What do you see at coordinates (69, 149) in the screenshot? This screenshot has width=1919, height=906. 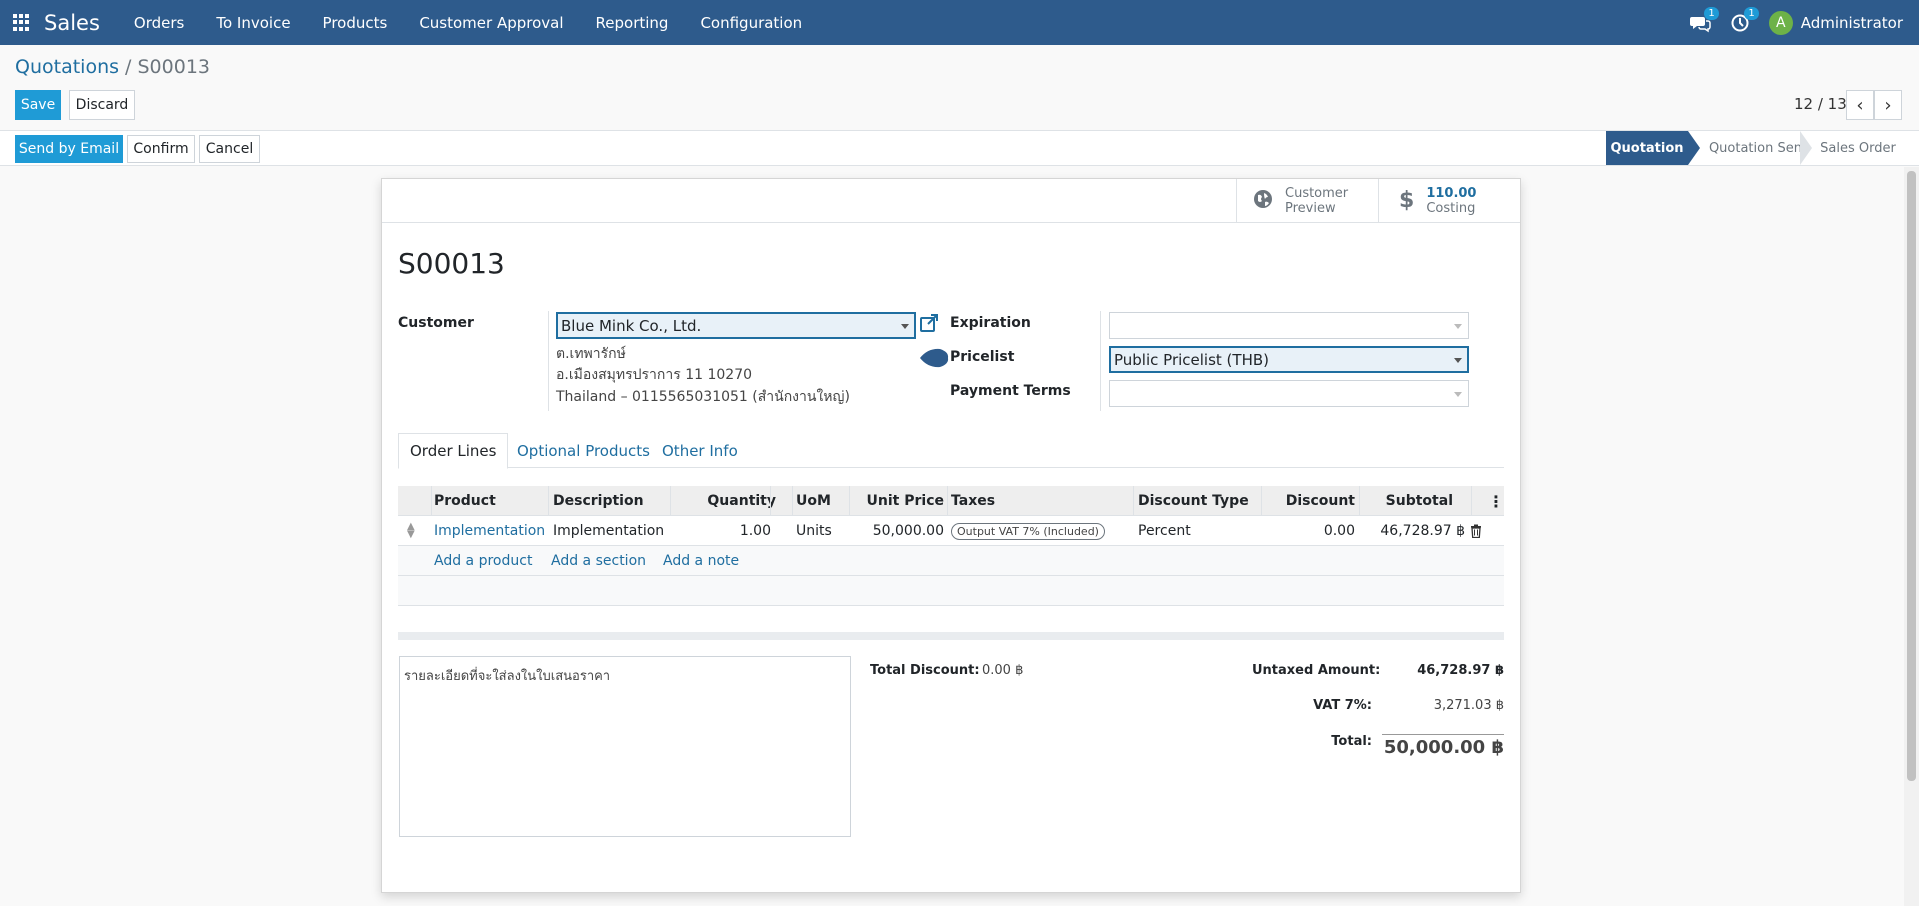 I see `send-by-email-button: Send by Email` at bounding box center [69, 149].